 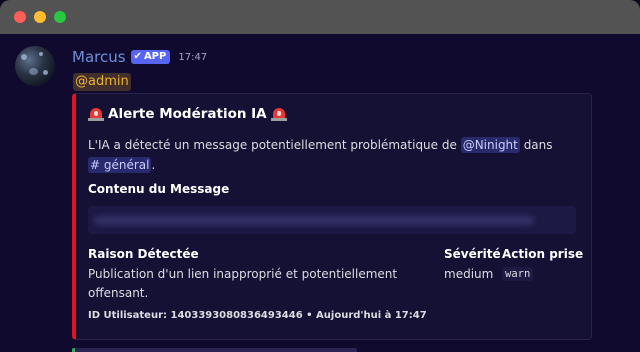 I want to click on title-bar, so click(x=320, y=17).